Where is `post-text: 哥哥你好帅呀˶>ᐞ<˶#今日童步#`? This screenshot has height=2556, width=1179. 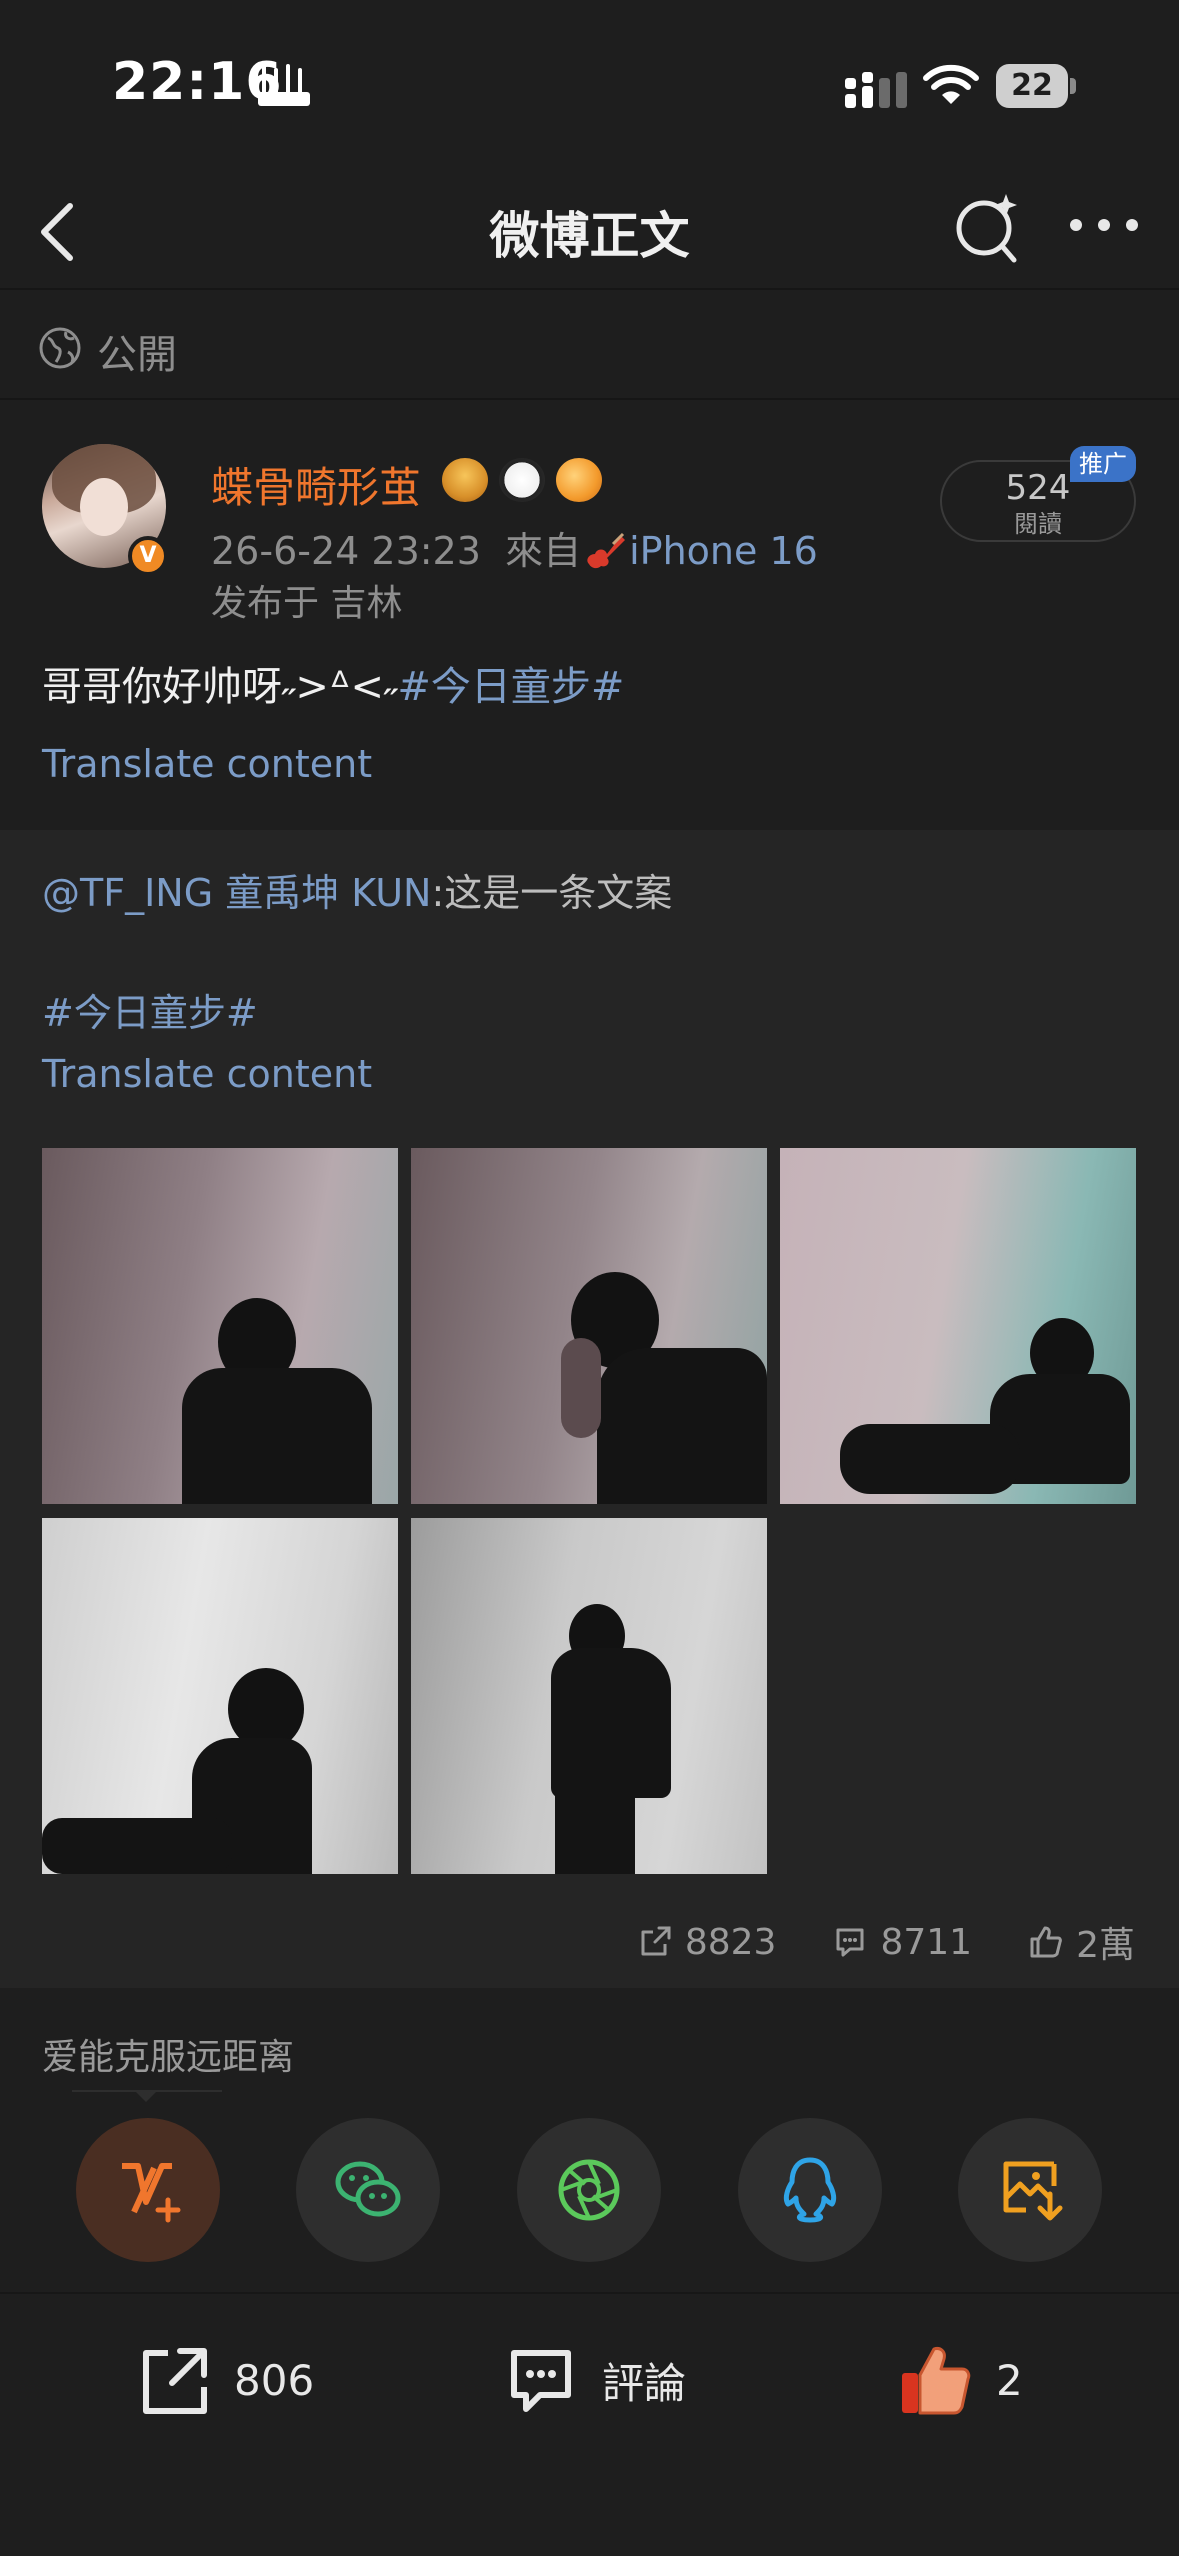
post-text: 哥哥你好帅呀˶>ᐞ<˶#今日童步# is located at coordinates (333, 683).